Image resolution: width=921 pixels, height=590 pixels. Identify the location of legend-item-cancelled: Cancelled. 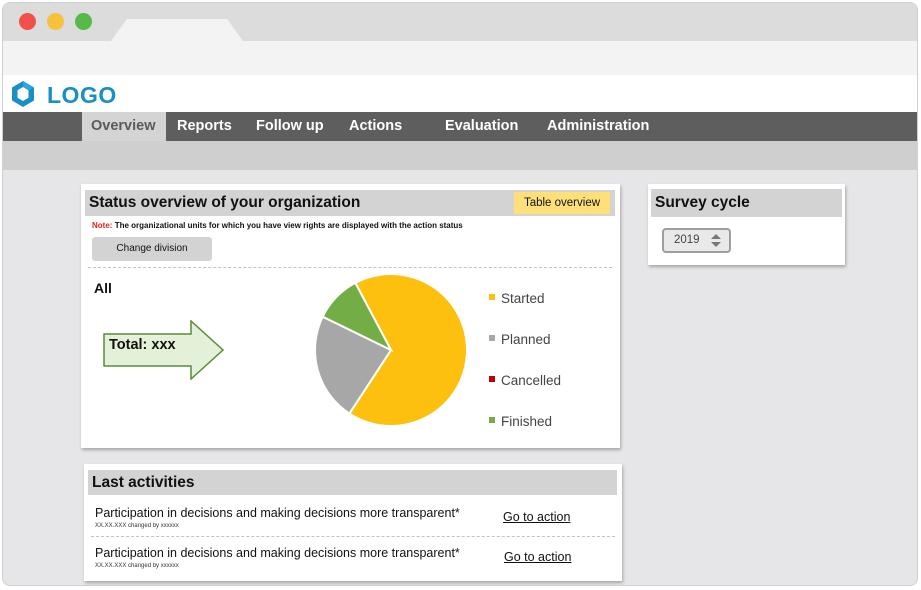
(525, 382).